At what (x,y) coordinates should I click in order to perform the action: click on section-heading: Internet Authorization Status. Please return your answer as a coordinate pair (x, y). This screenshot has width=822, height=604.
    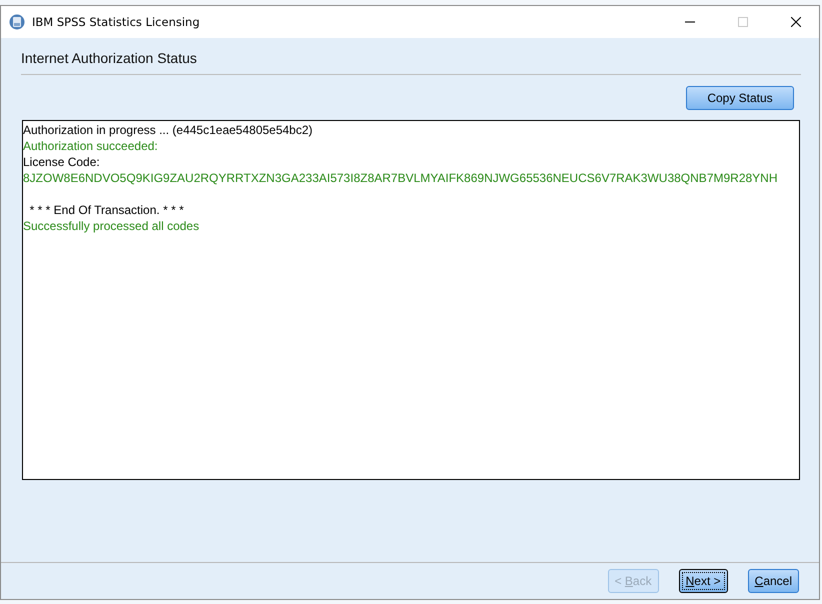
    Looking at the image, I should click on (411, 62).